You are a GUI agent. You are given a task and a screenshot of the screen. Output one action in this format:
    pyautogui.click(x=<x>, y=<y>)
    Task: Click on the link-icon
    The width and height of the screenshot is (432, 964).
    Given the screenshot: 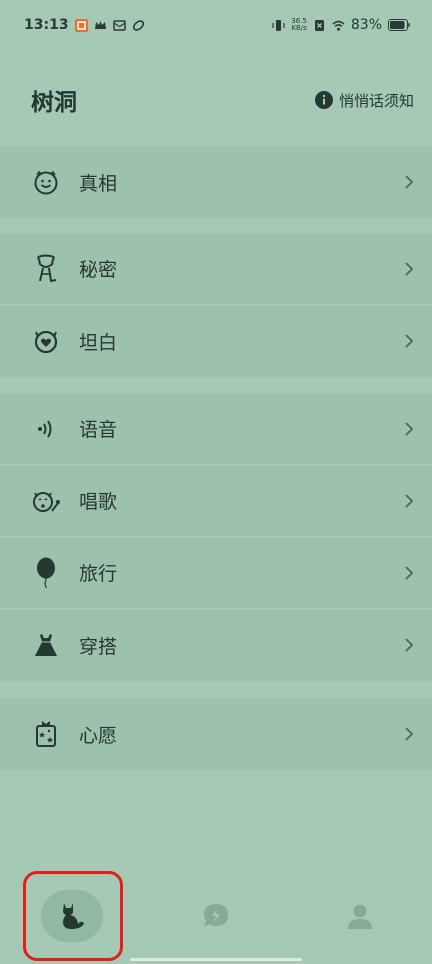 What is the action you would take?
    pyautogui.click(x=138, y=25)
    